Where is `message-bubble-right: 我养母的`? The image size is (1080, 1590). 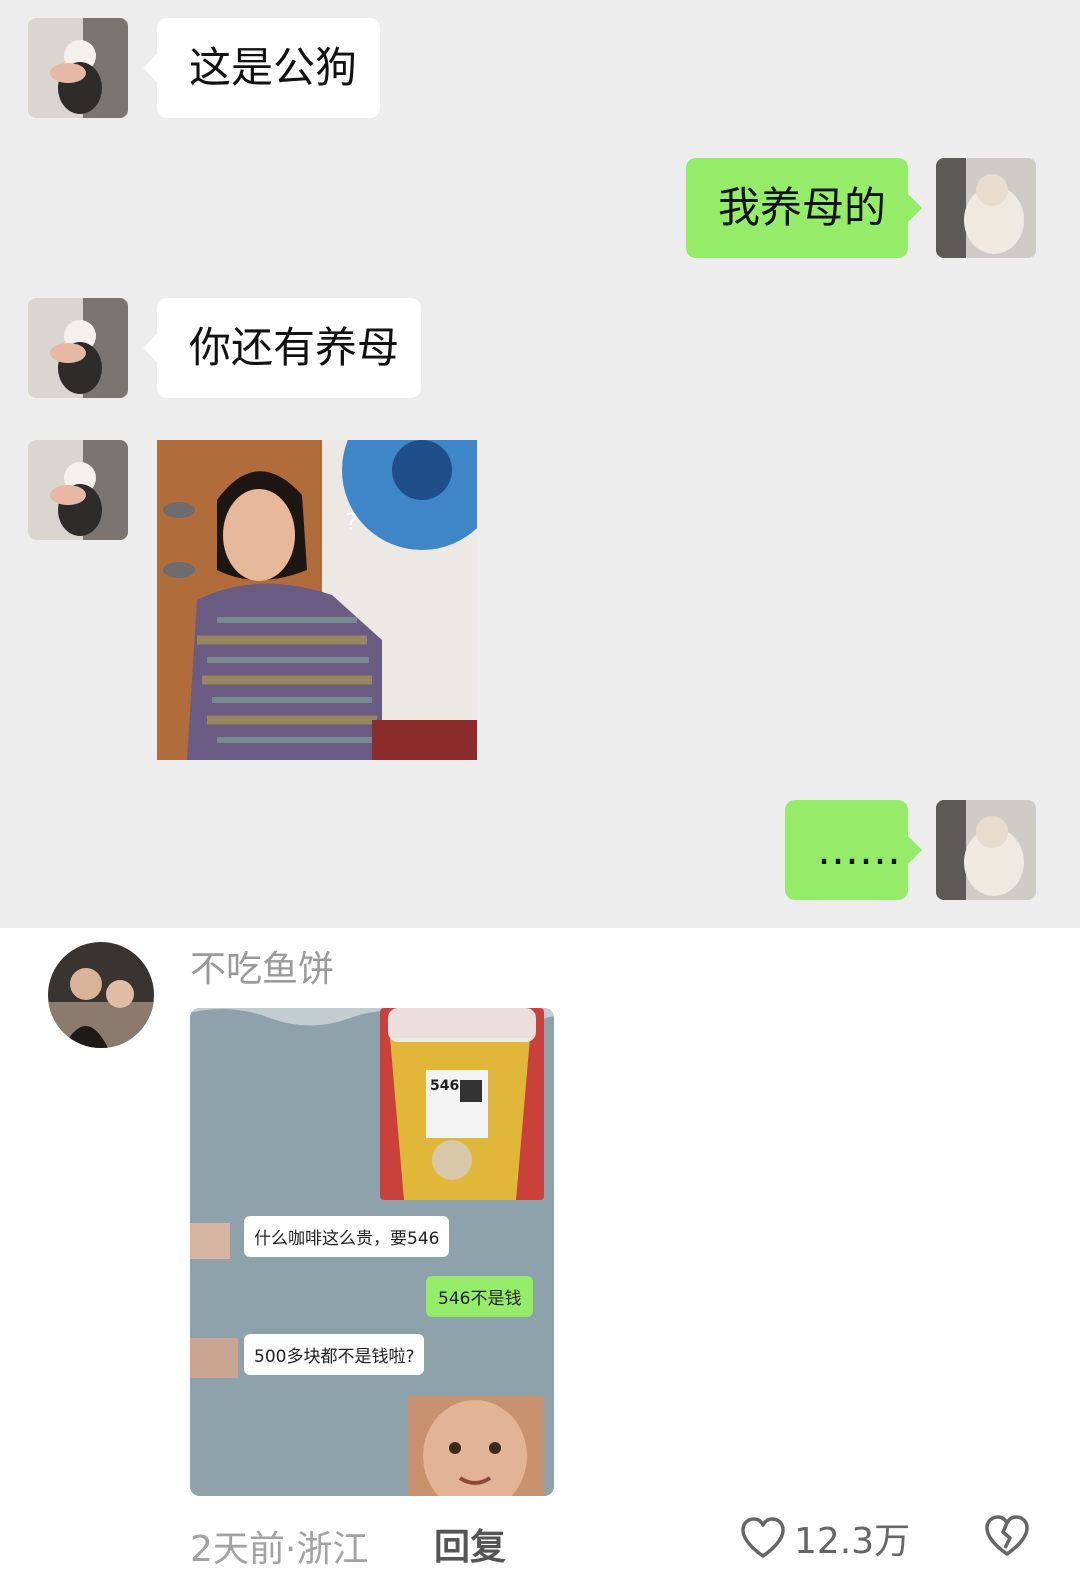 message-bubble-right: 我养母的 is located at coordinates (804, 208).